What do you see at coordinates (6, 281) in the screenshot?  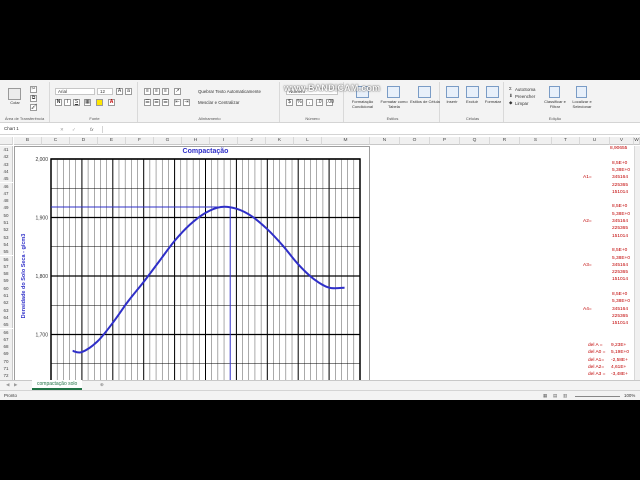 I see `row-header-59: 59` at bounding box center [6, 281].